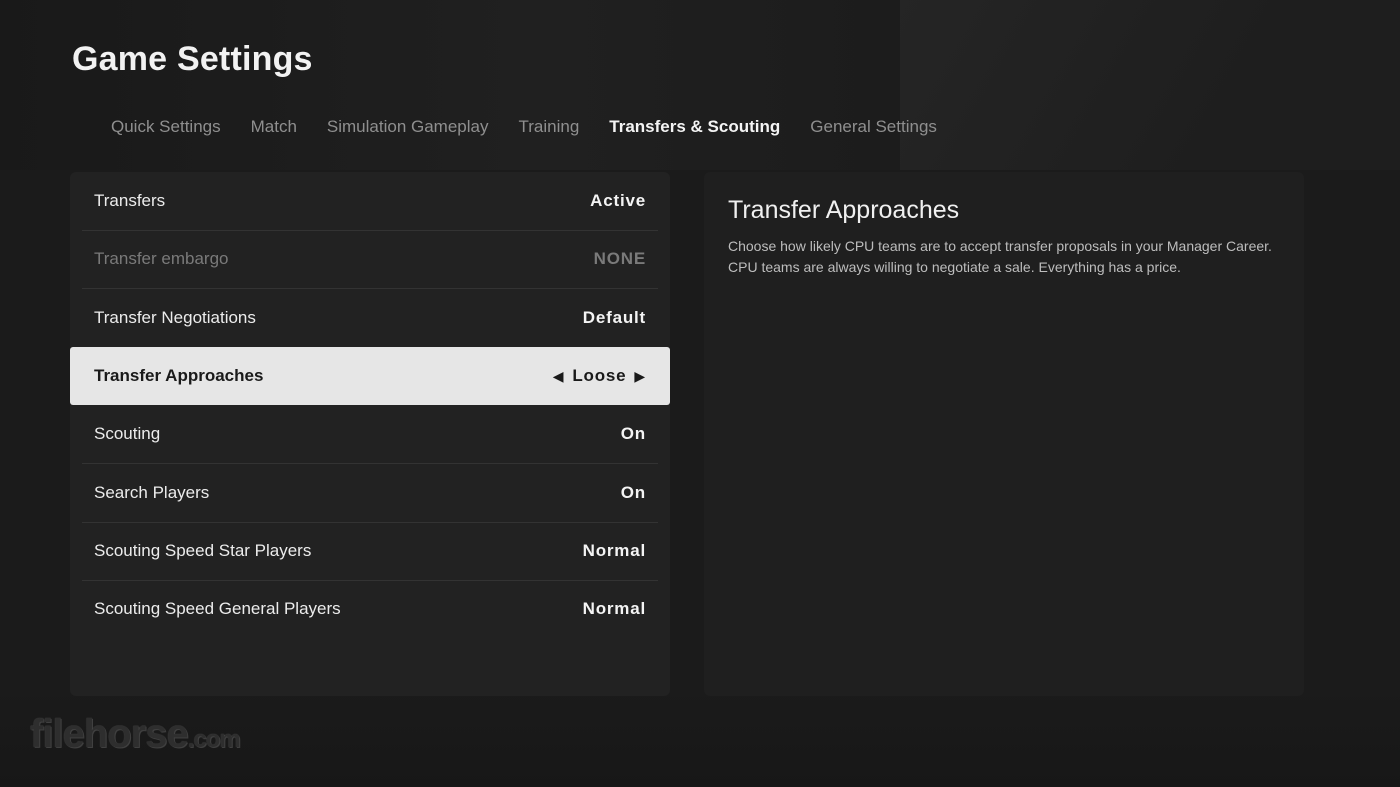 The height and width of the screenshot is (787, 1400). I want to click on watermark-suffix: .com, so click(214, 739).